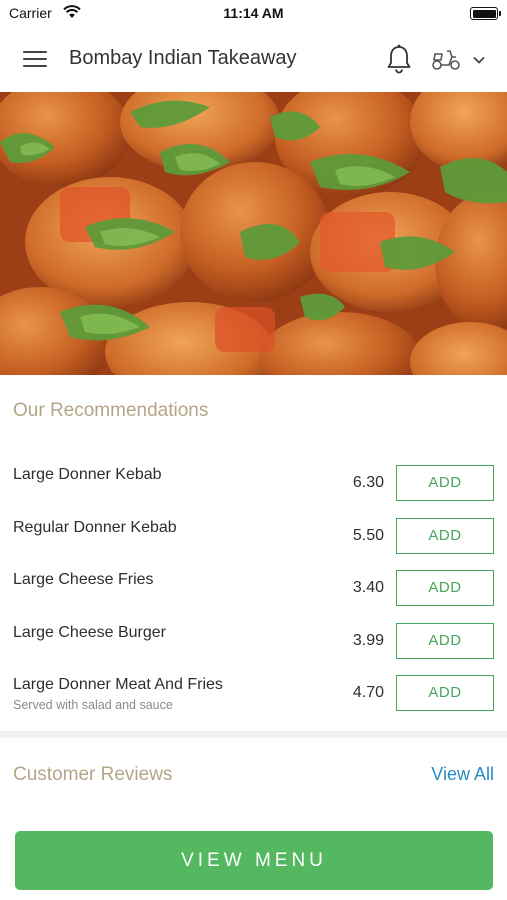 The height and width of the screenshot is (900, 507). What do you see at coordinates (118, 684) in the screenshot?
I see `item-name: Large Donner Meat And Fries` at bounding box center [118, 684].